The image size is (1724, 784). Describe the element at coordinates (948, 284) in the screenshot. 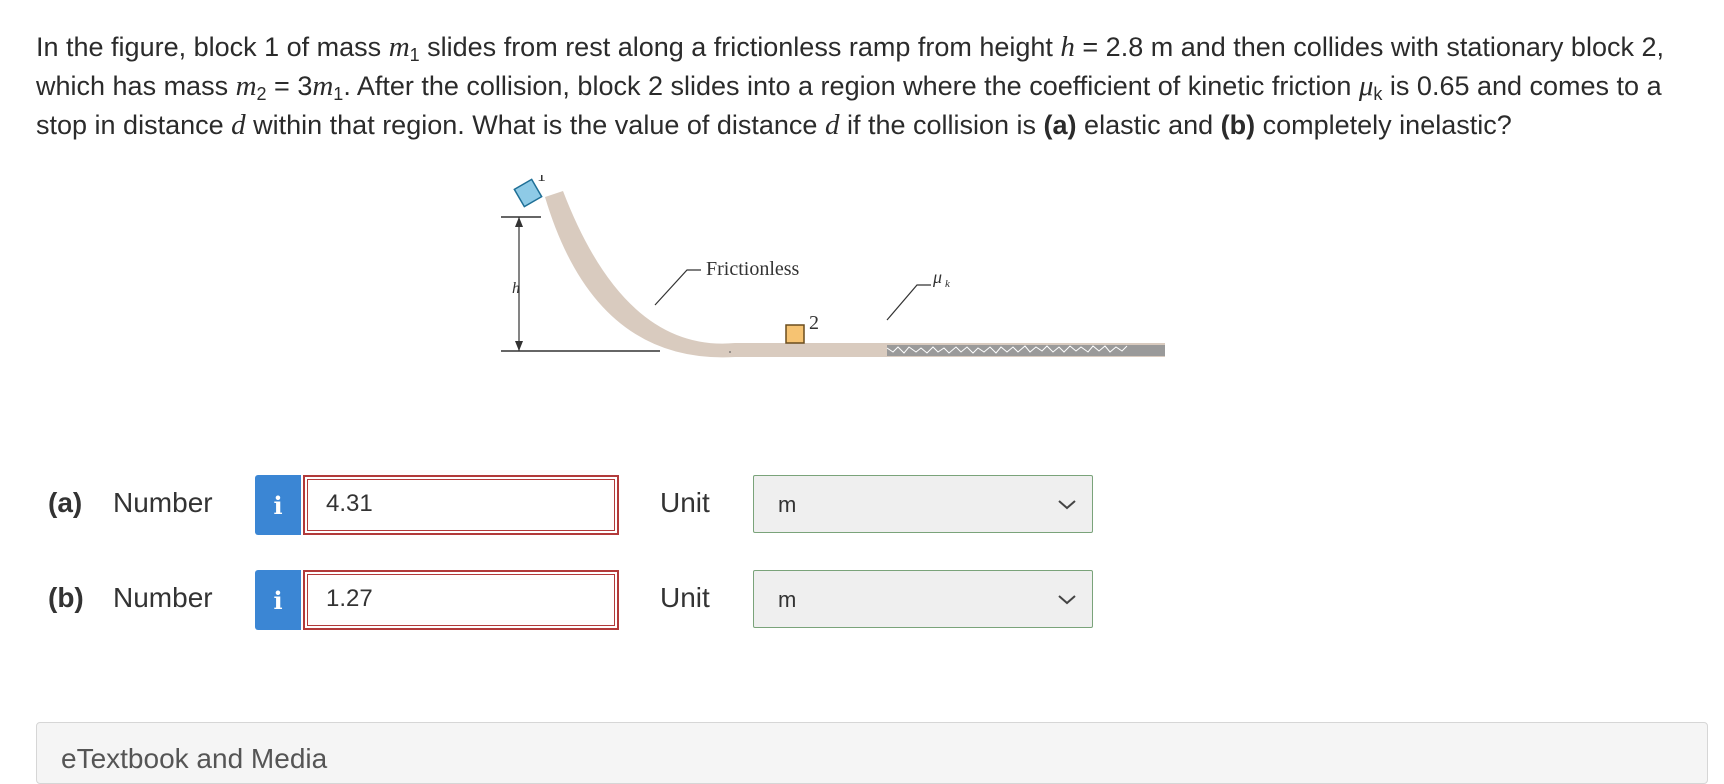

I see `mu-subscript: k` at that location.